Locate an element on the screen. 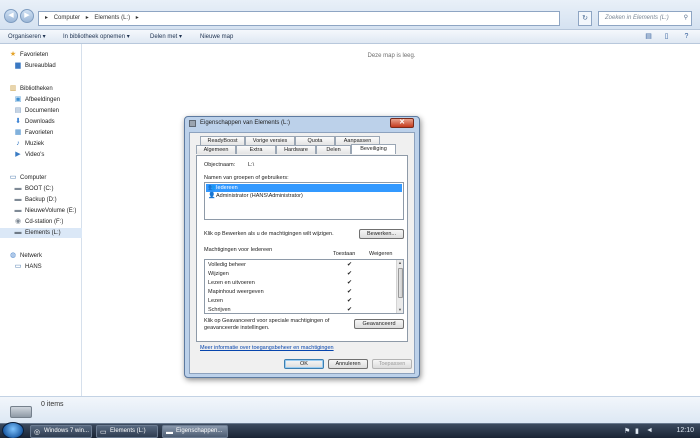 The width and height of the screenshot is (700, 438). tab-hardware: Hardware is located at coordinates (296, 149).